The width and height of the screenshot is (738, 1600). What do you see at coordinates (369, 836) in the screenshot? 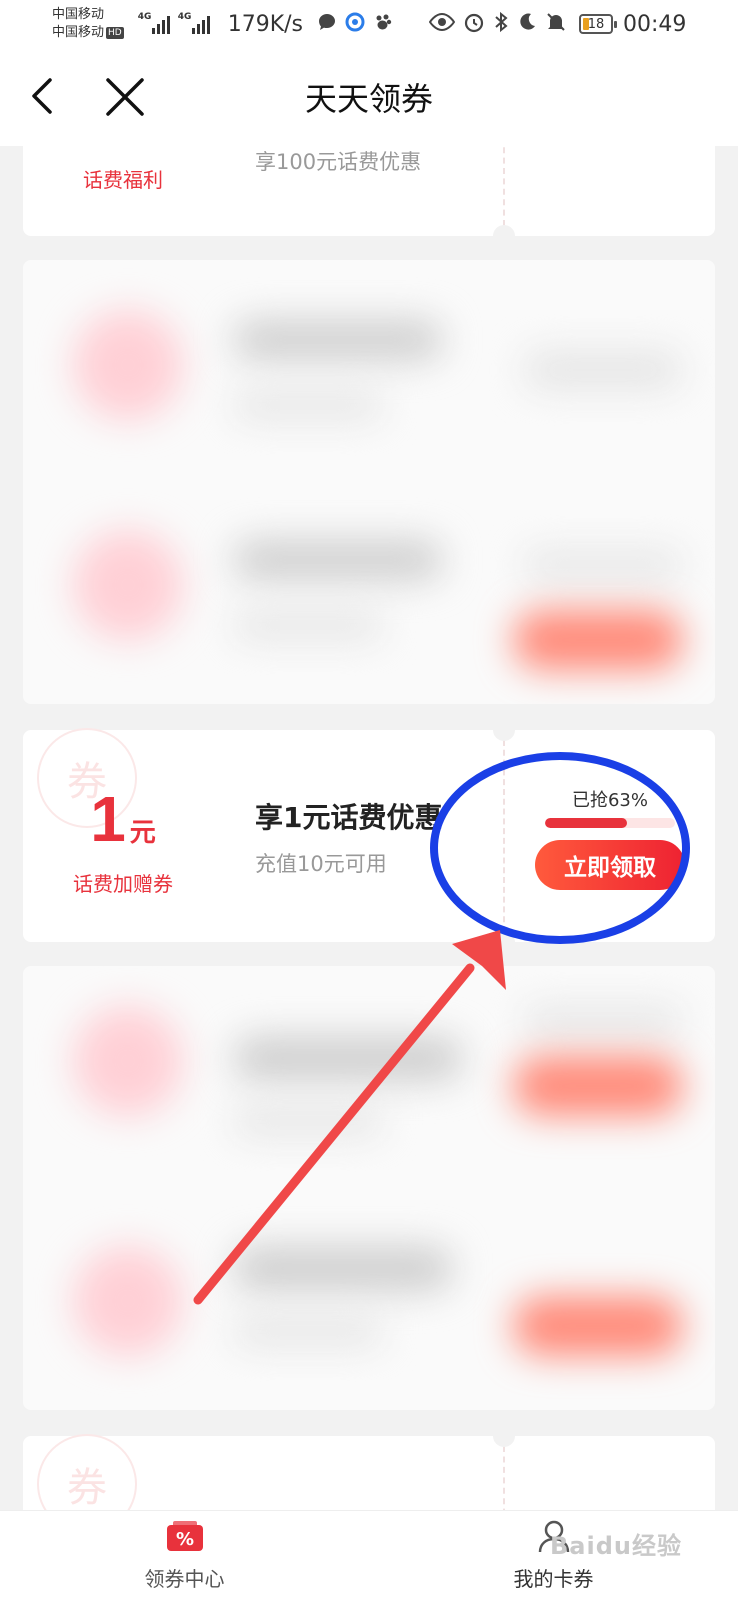
I see `coupon-card-1yuan: 券 1元 话费加赠券 享1元话费优惠 充值10元可用 已抢63% 立即领取` at bounding box center [369, 836].